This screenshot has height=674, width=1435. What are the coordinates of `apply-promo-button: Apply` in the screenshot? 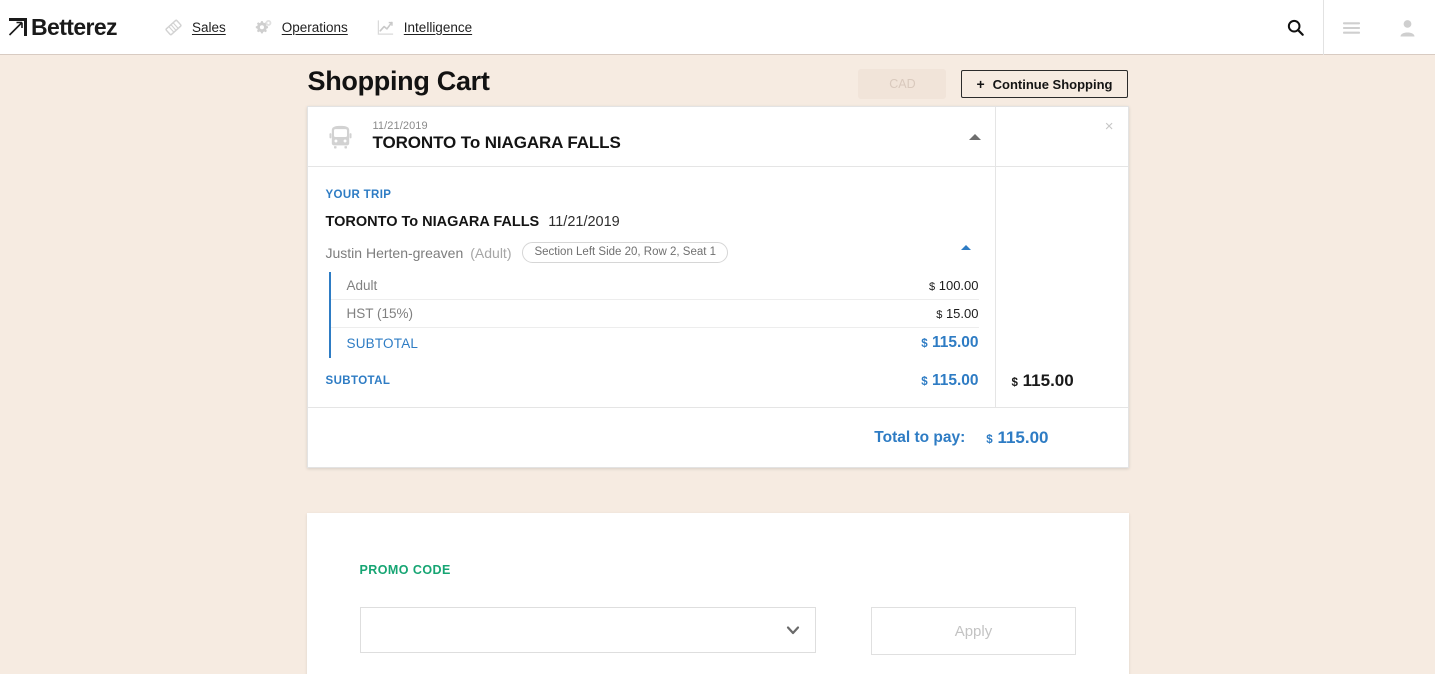 It's located at (973, 631).